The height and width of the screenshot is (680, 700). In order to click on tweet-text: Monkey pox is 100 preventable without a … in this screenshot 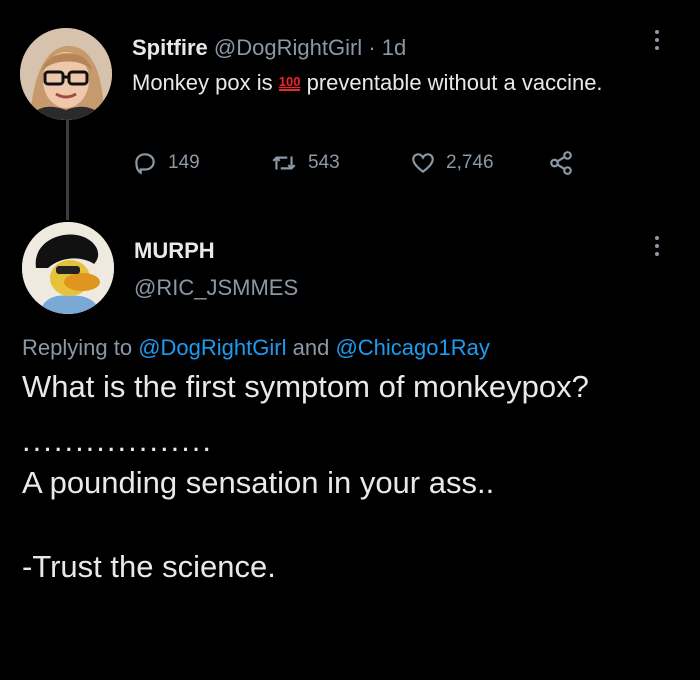, I will do `click(382, 83)`.